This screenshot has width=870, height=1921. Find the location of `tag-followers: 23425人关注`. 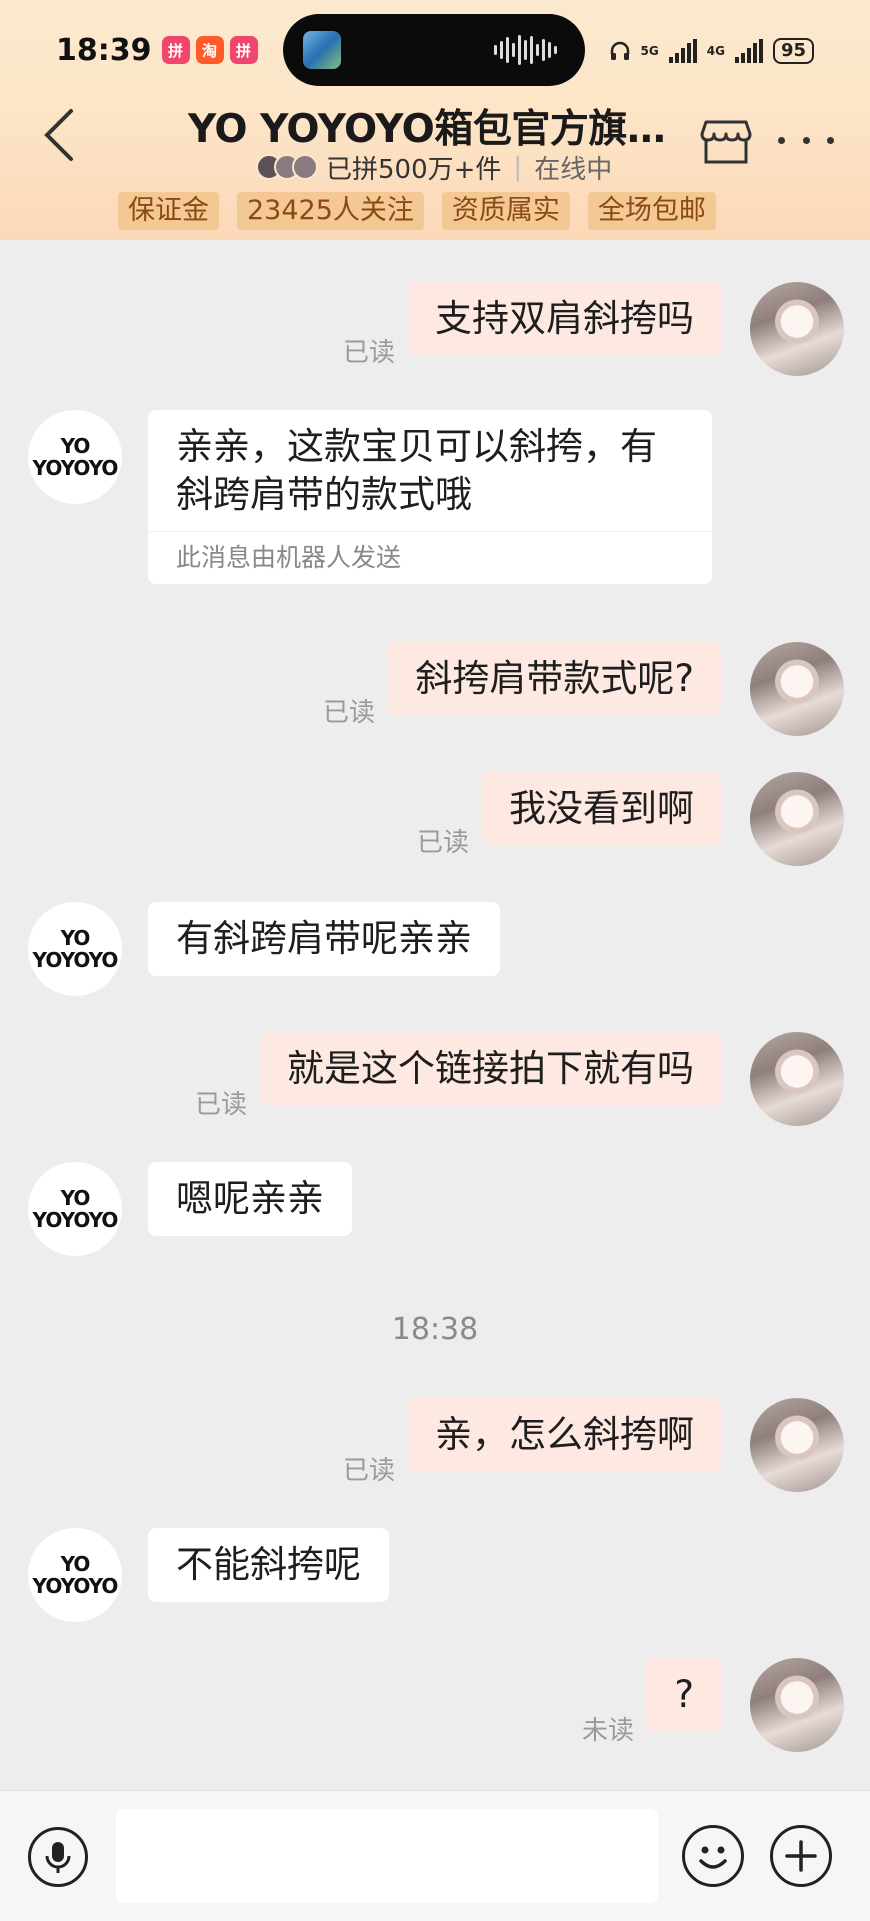

tag-followers: 23425人关注 is located at coordinates (330, 211).